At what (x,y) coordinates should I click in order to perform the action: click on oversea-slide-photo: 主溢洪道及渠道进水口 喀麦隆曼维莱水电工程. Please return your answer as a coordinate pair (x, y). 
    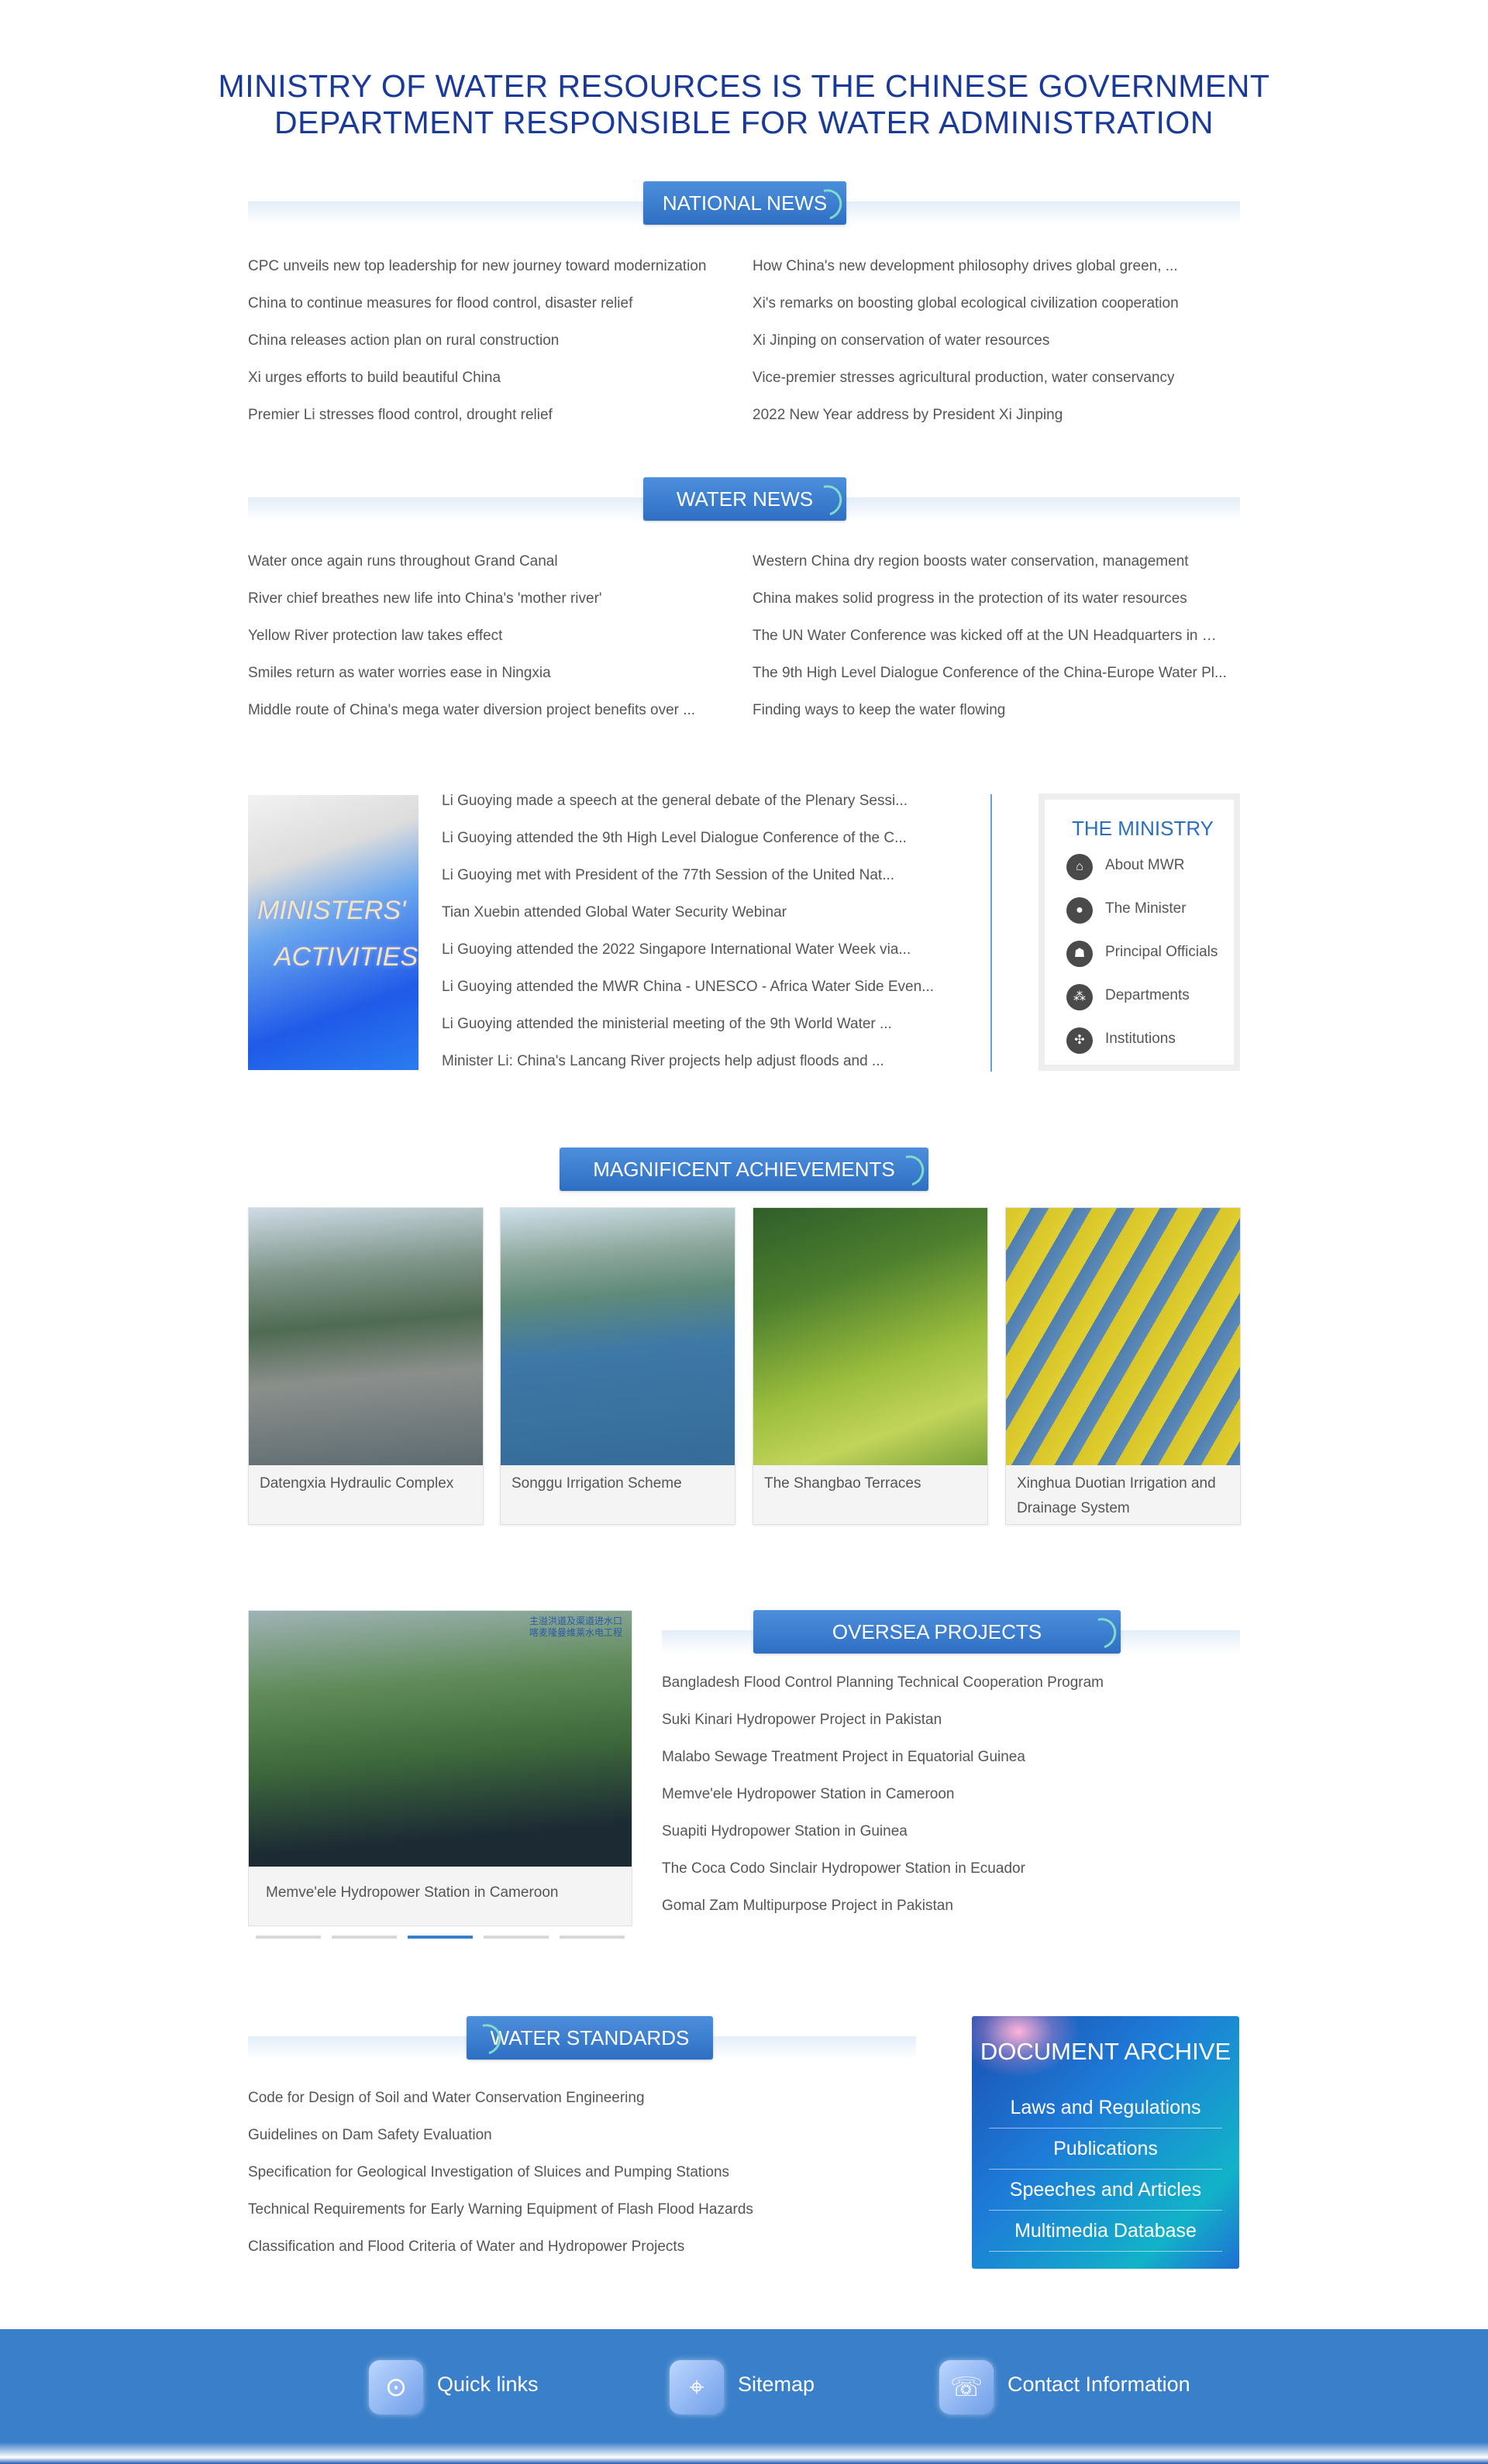
    Looking at the image, I should click on (440, 1739).